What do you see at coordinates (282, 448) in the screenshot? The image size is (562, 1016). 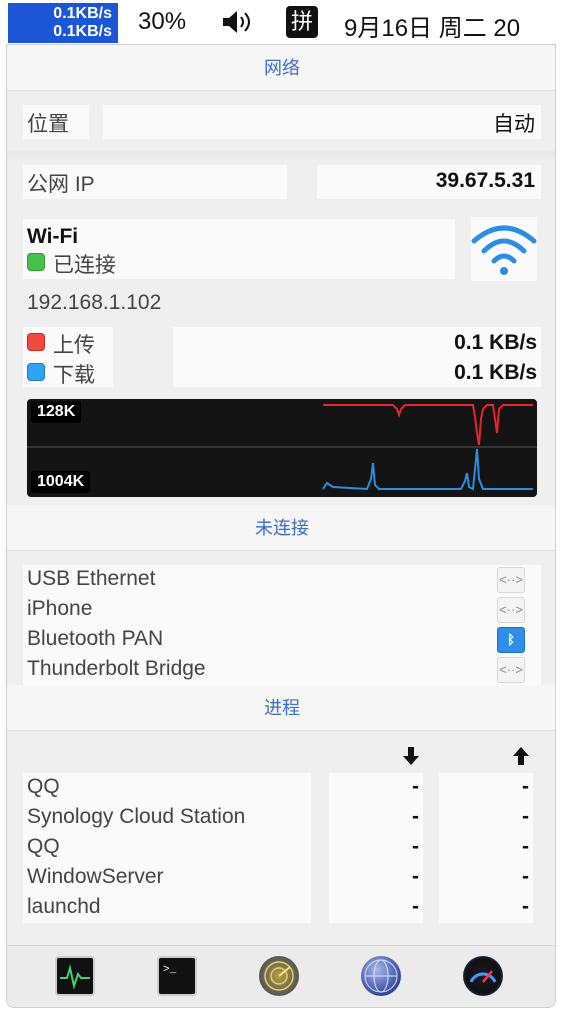 I see `traffic-graph: 128K 1004K` at bounding box center [282, 448].